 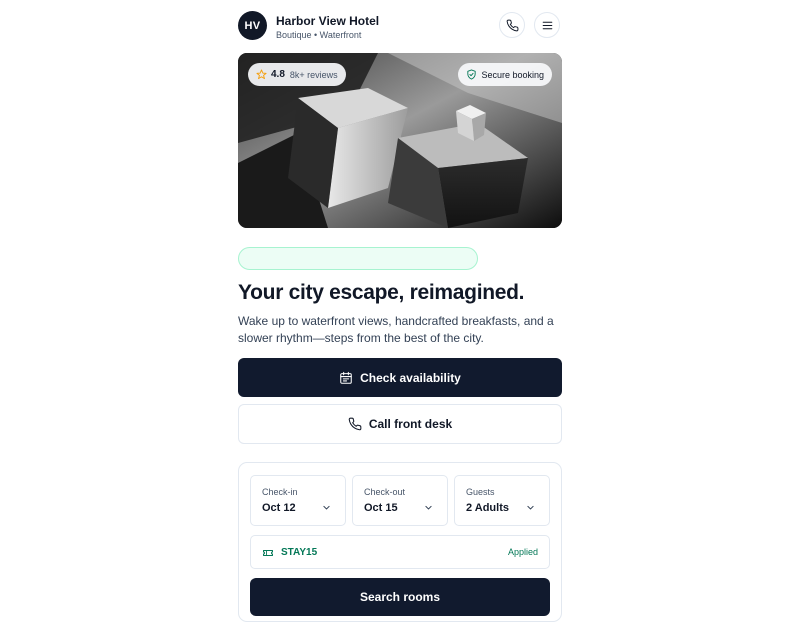 What do you see at coordinates (385, 492) in the screenshot?
I see `check-out-label: Check-out` at bounding box center [385, 492].